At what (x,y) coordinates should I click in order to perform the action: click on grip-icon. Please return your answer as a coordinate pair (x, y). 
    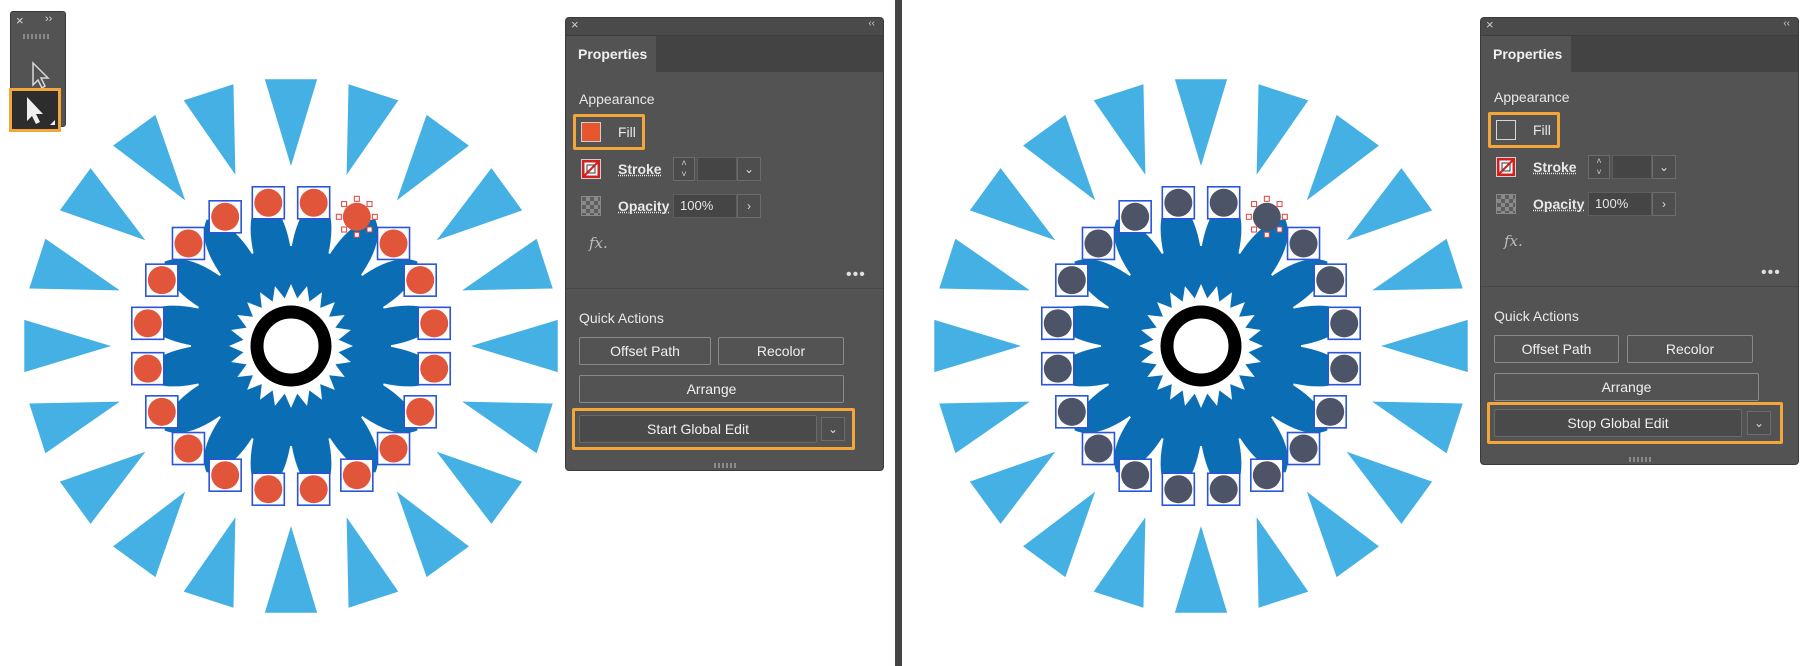
    Looking at the image, I should click on (37, 36).